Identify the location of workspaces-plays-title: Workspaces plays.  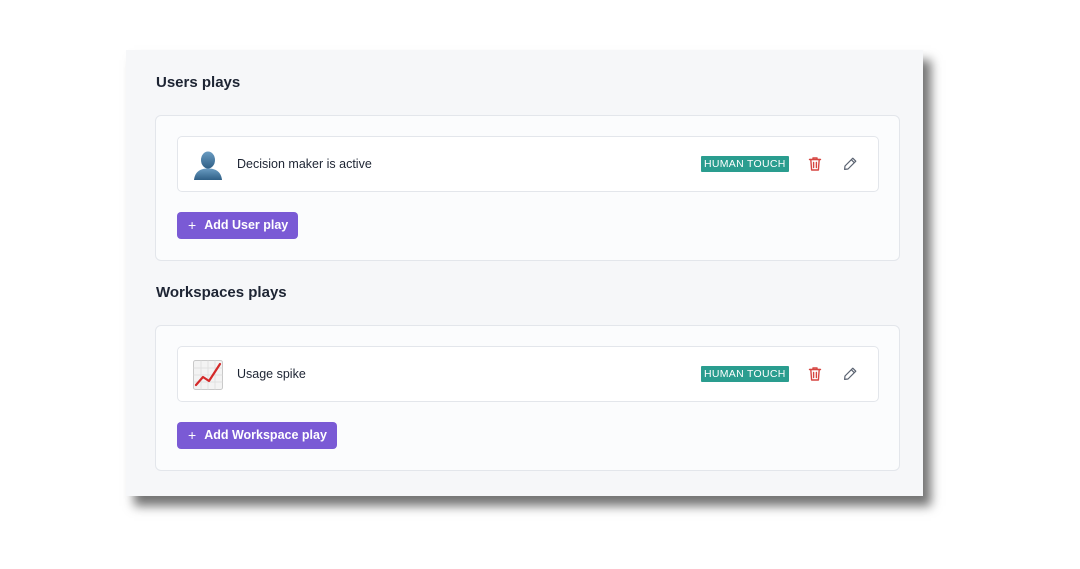
(221, 292).